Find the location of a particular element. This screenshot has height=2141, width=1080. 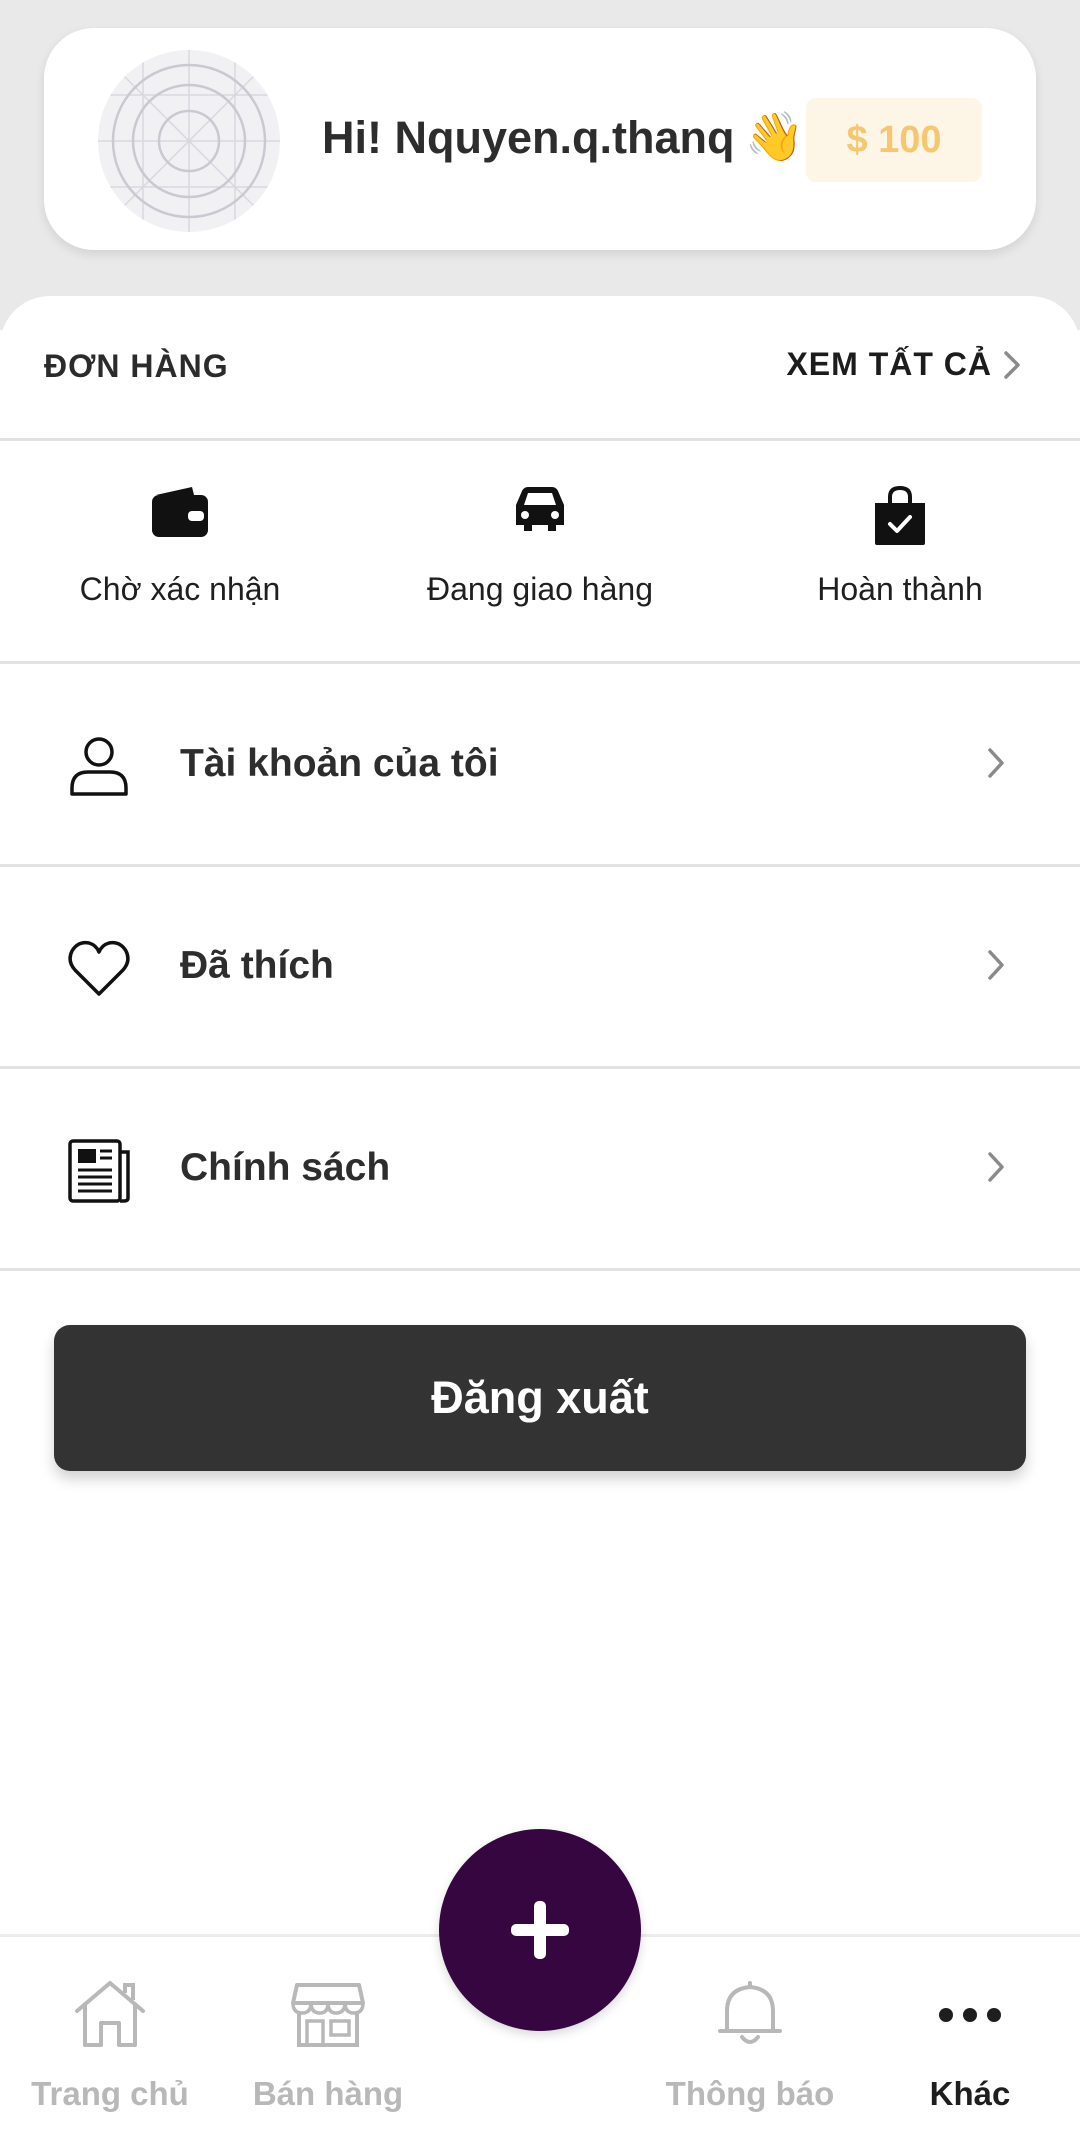

menu-label: Đã thích is located at coordinates (257, 965).